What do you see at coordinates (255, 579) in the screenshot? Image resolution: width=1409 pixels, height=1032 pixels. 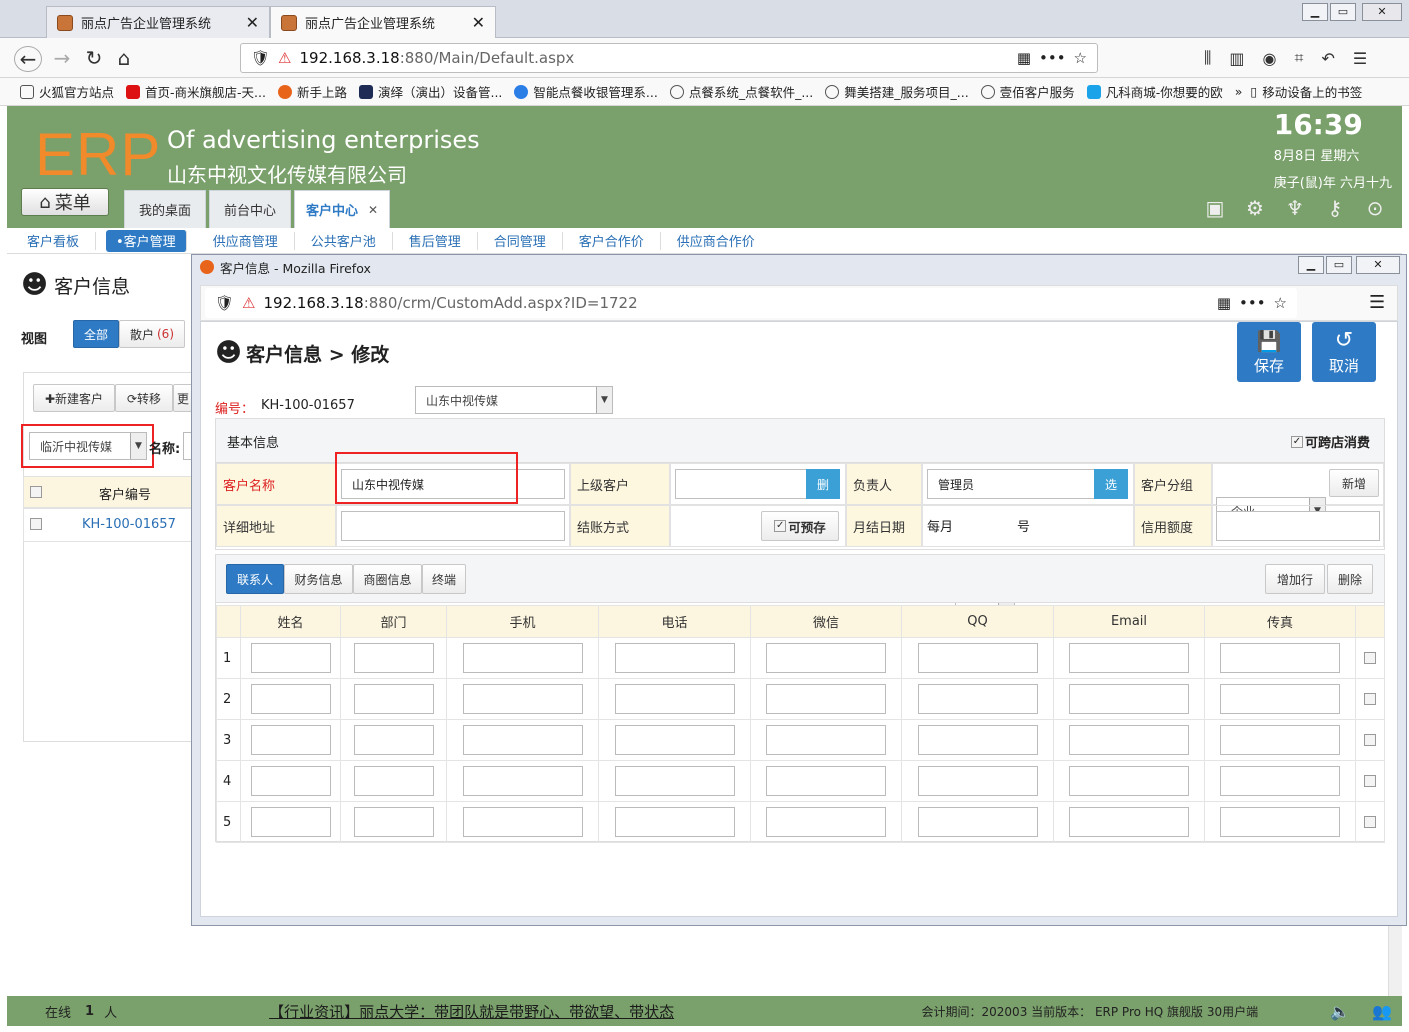 I see `tab-contacts: 联系人` at bounding box center [255, 579].